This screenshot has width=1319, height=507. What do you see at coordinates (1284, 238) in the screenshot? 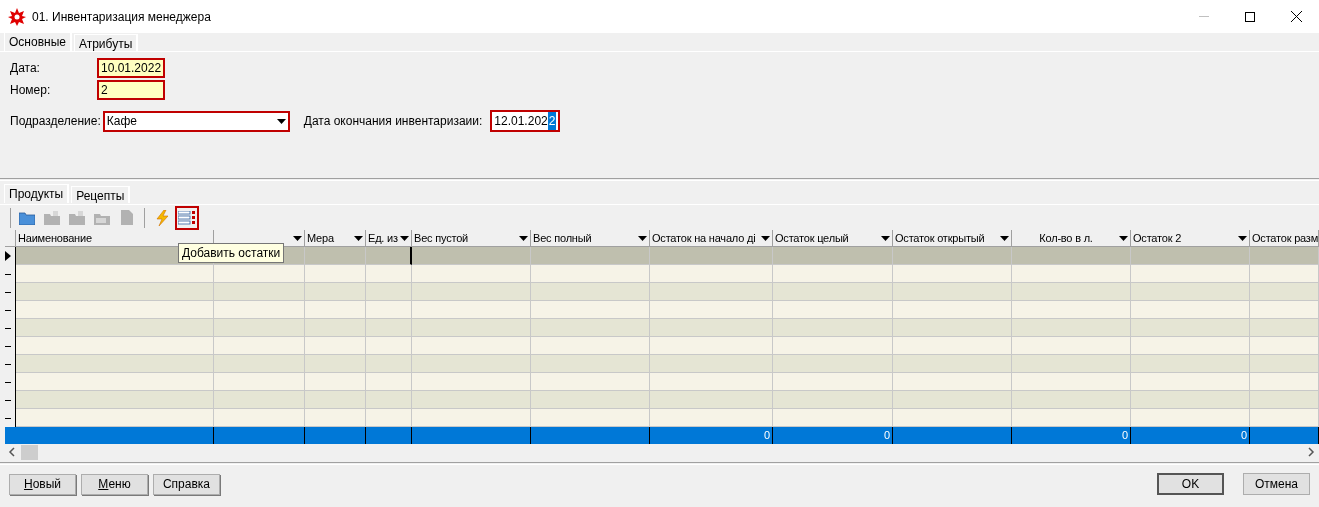
I see `column-header: Остаток разм` at bounding box center [1284, 238].